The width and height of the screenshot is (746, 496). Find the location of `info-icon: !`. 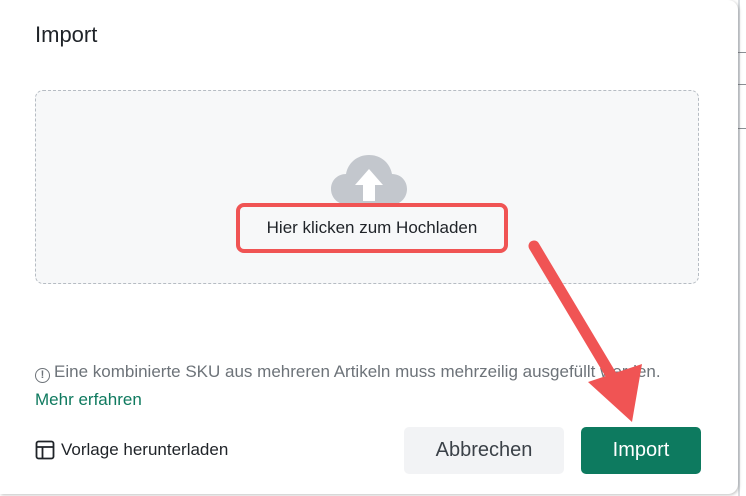

info-icon: ! is located at coordinates (42, 375).